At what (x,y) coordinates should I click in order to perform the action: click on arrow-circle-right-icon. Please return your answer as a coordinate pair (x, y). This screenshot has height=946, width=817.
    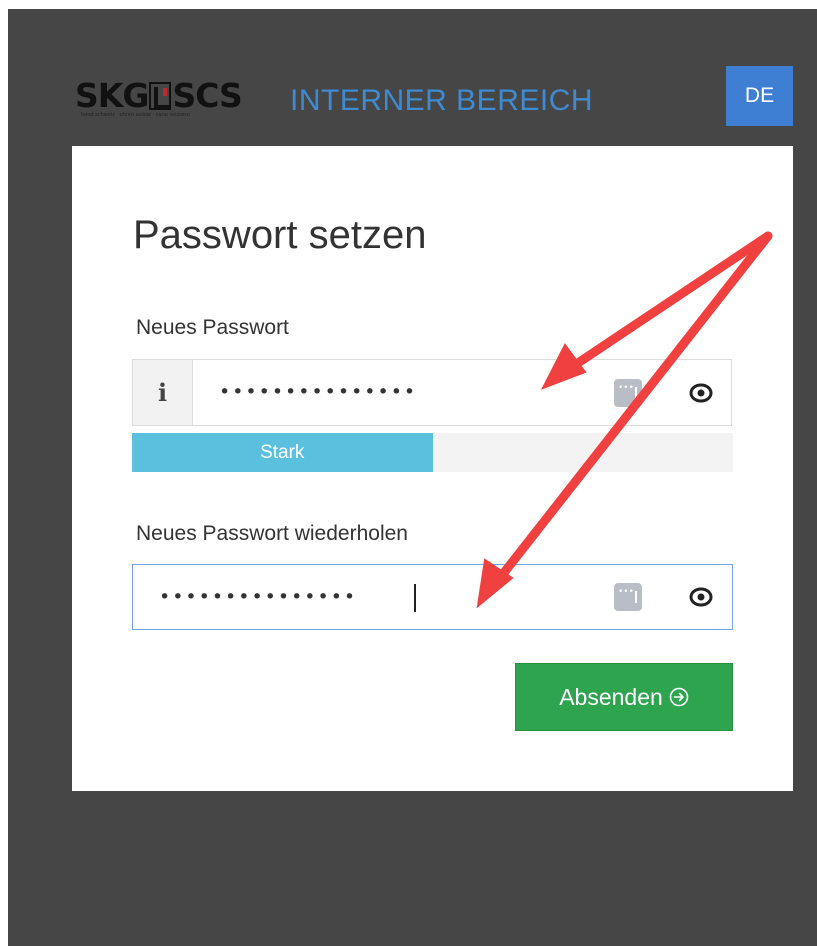
    Looking at the image, I should click on (679, 697).